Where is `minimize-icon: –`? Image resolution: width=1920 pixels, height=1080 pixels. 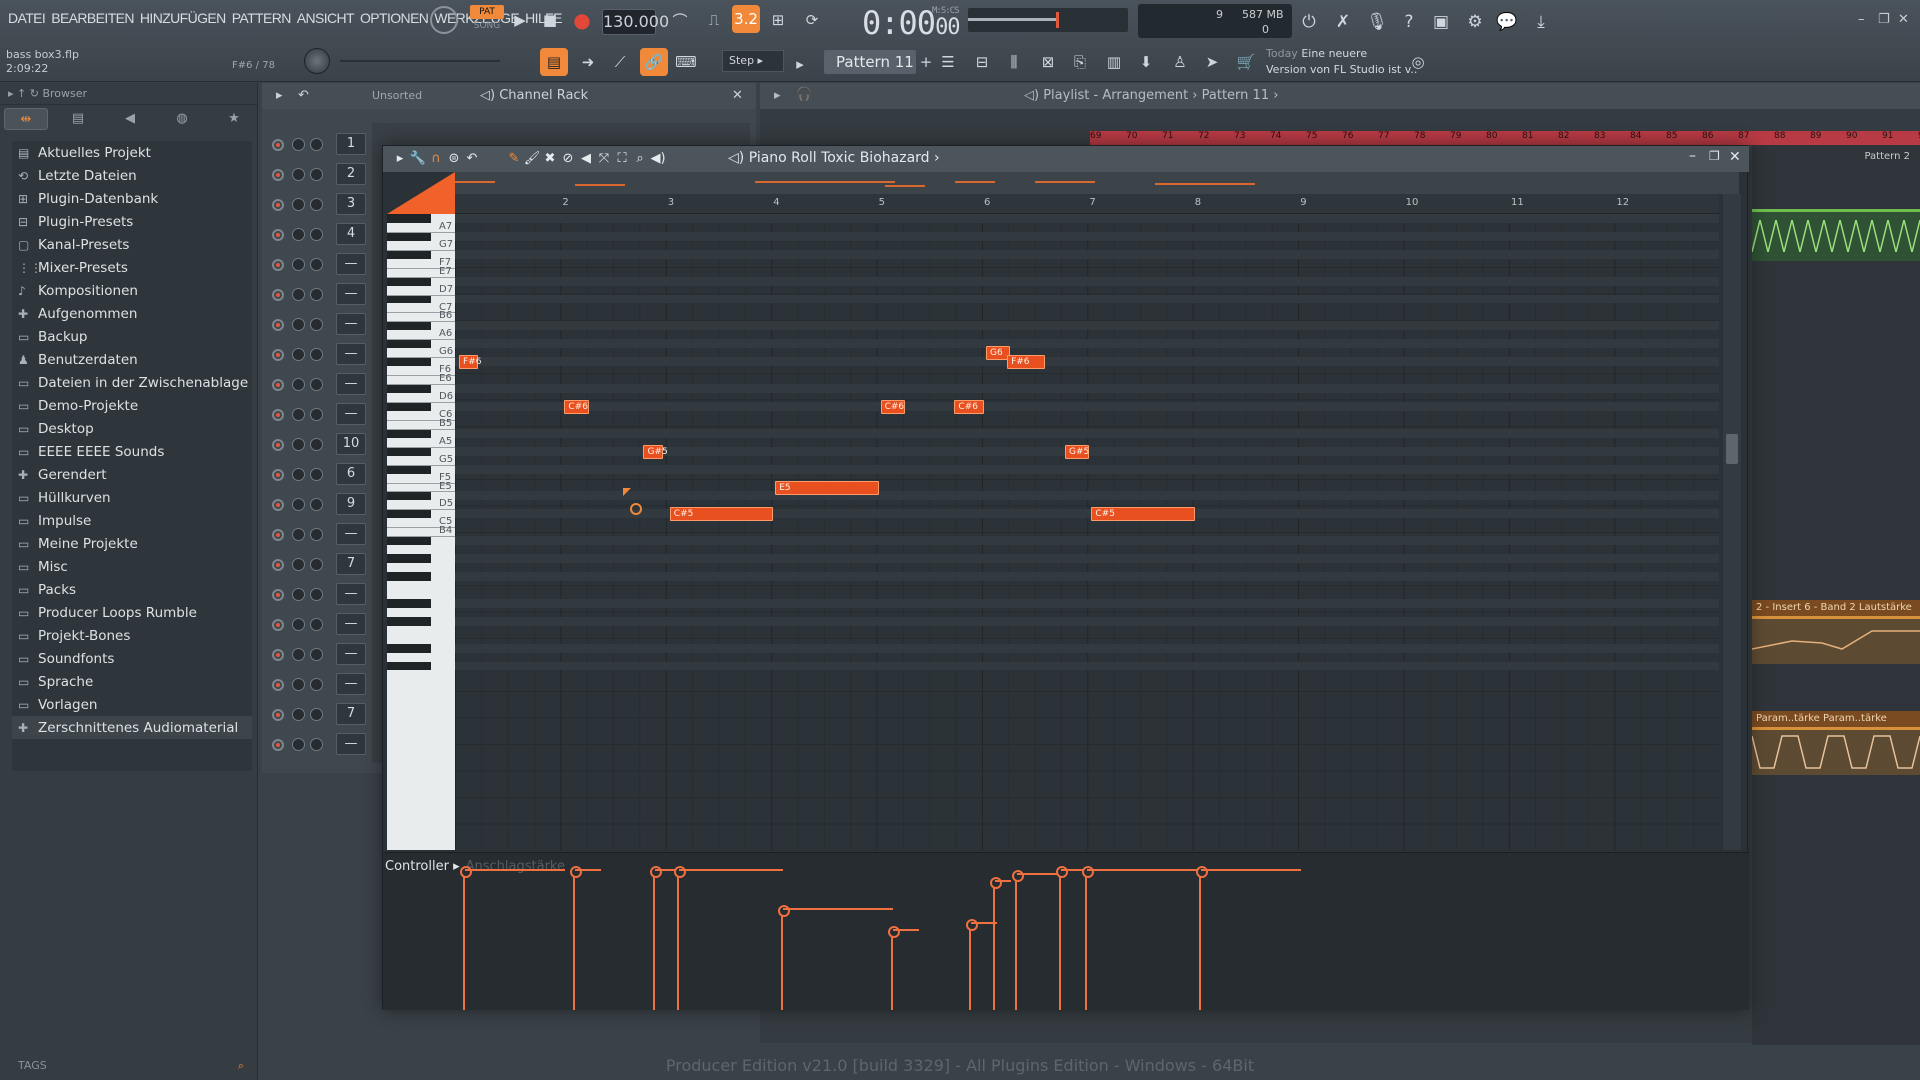
minimize-icon: – is located at coordinates (1861, 19).